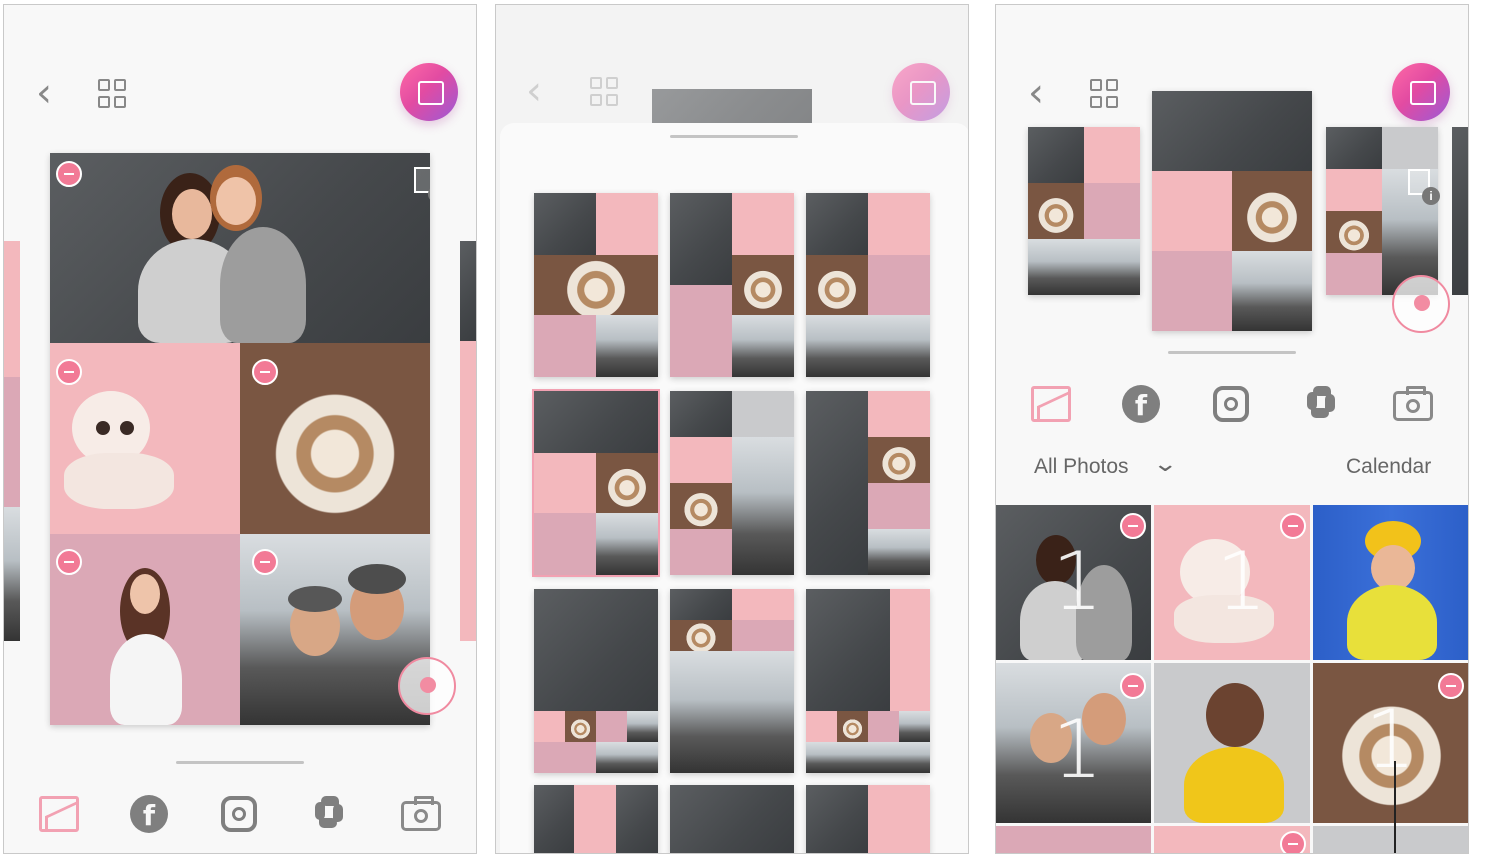  What do you see at coordinates (1460, 211) in the screenshot?
I see `collage-thumb-peek` at bounding box center [1460, 211].